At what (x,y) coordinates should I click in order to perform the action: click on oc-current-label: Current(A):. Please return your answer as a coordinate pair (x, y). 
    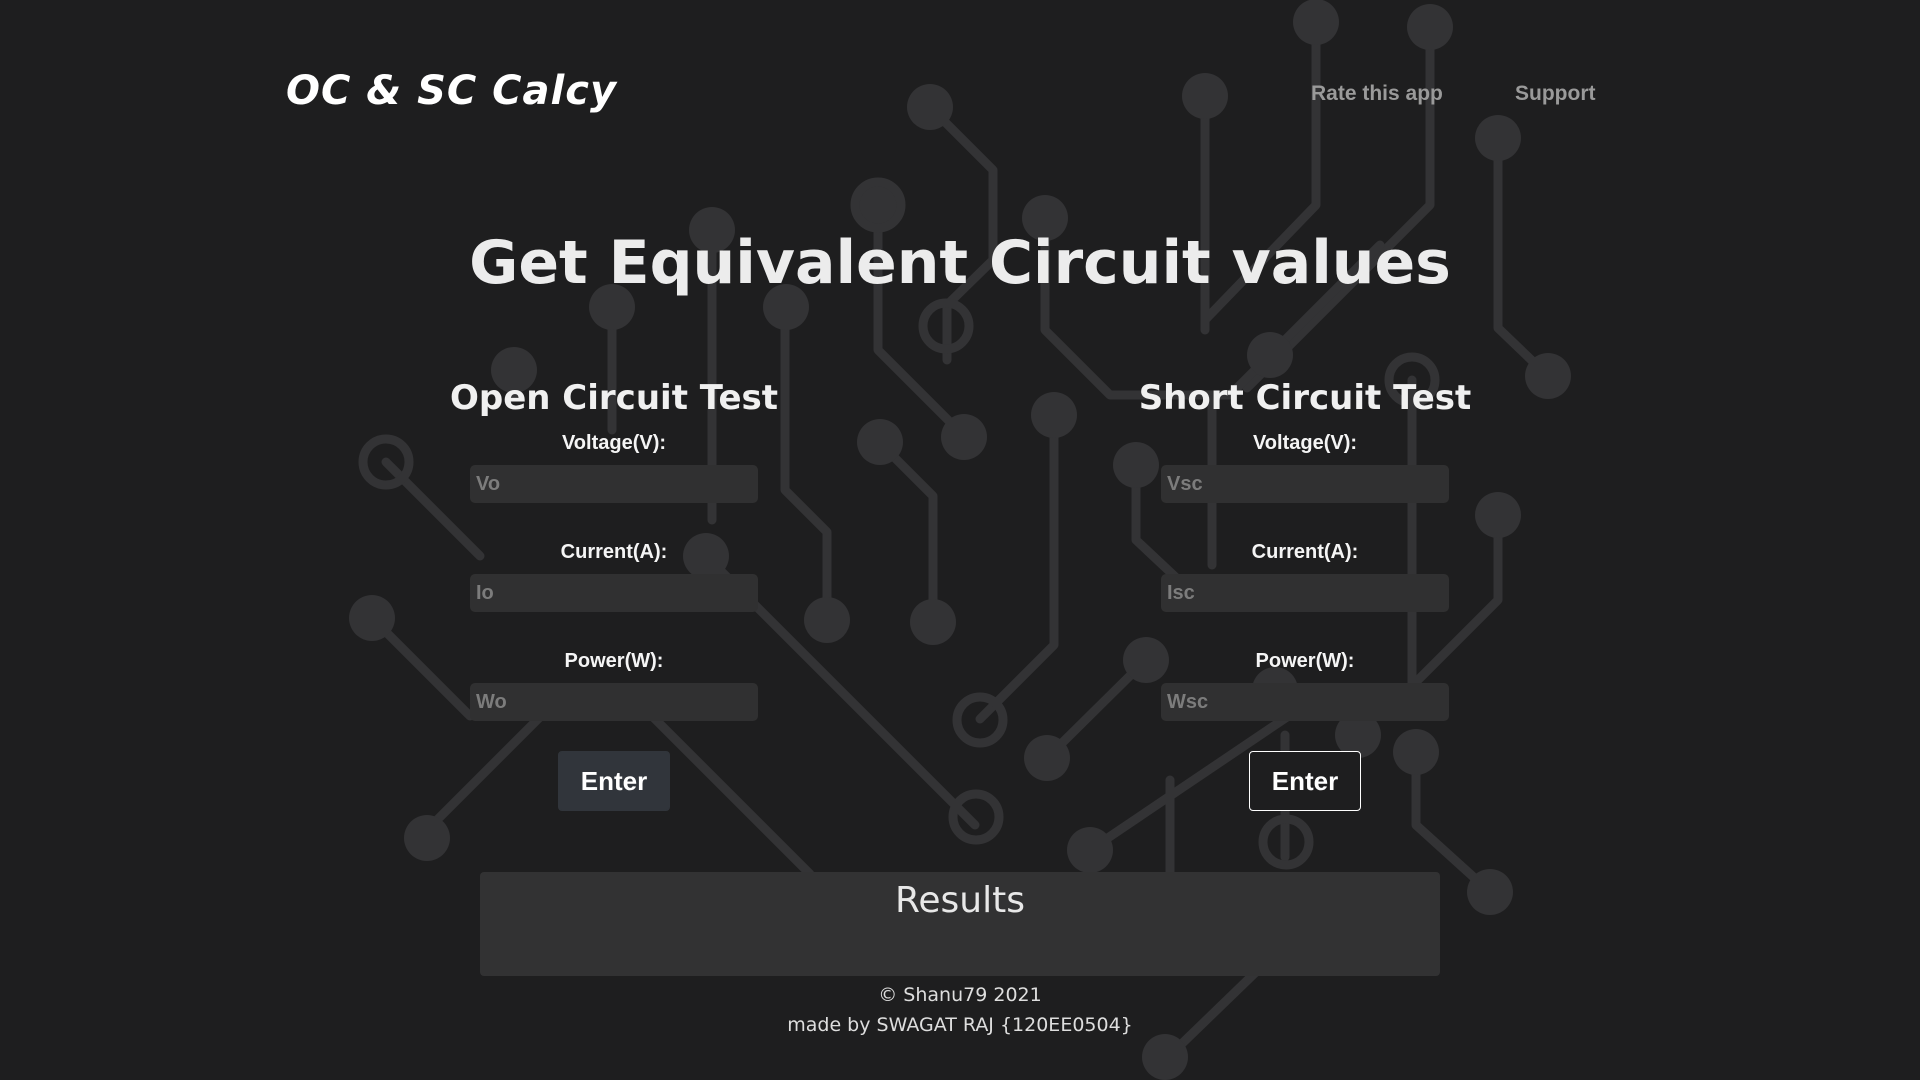
    Looking at the image, I should click on (614, 552).